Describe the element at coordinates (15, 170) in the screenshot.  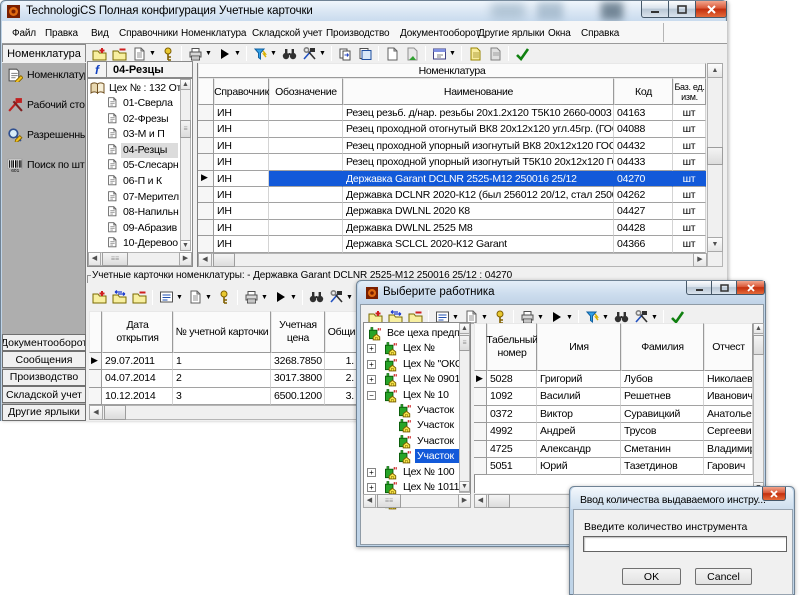
I see `svg-text: 601` at that location.